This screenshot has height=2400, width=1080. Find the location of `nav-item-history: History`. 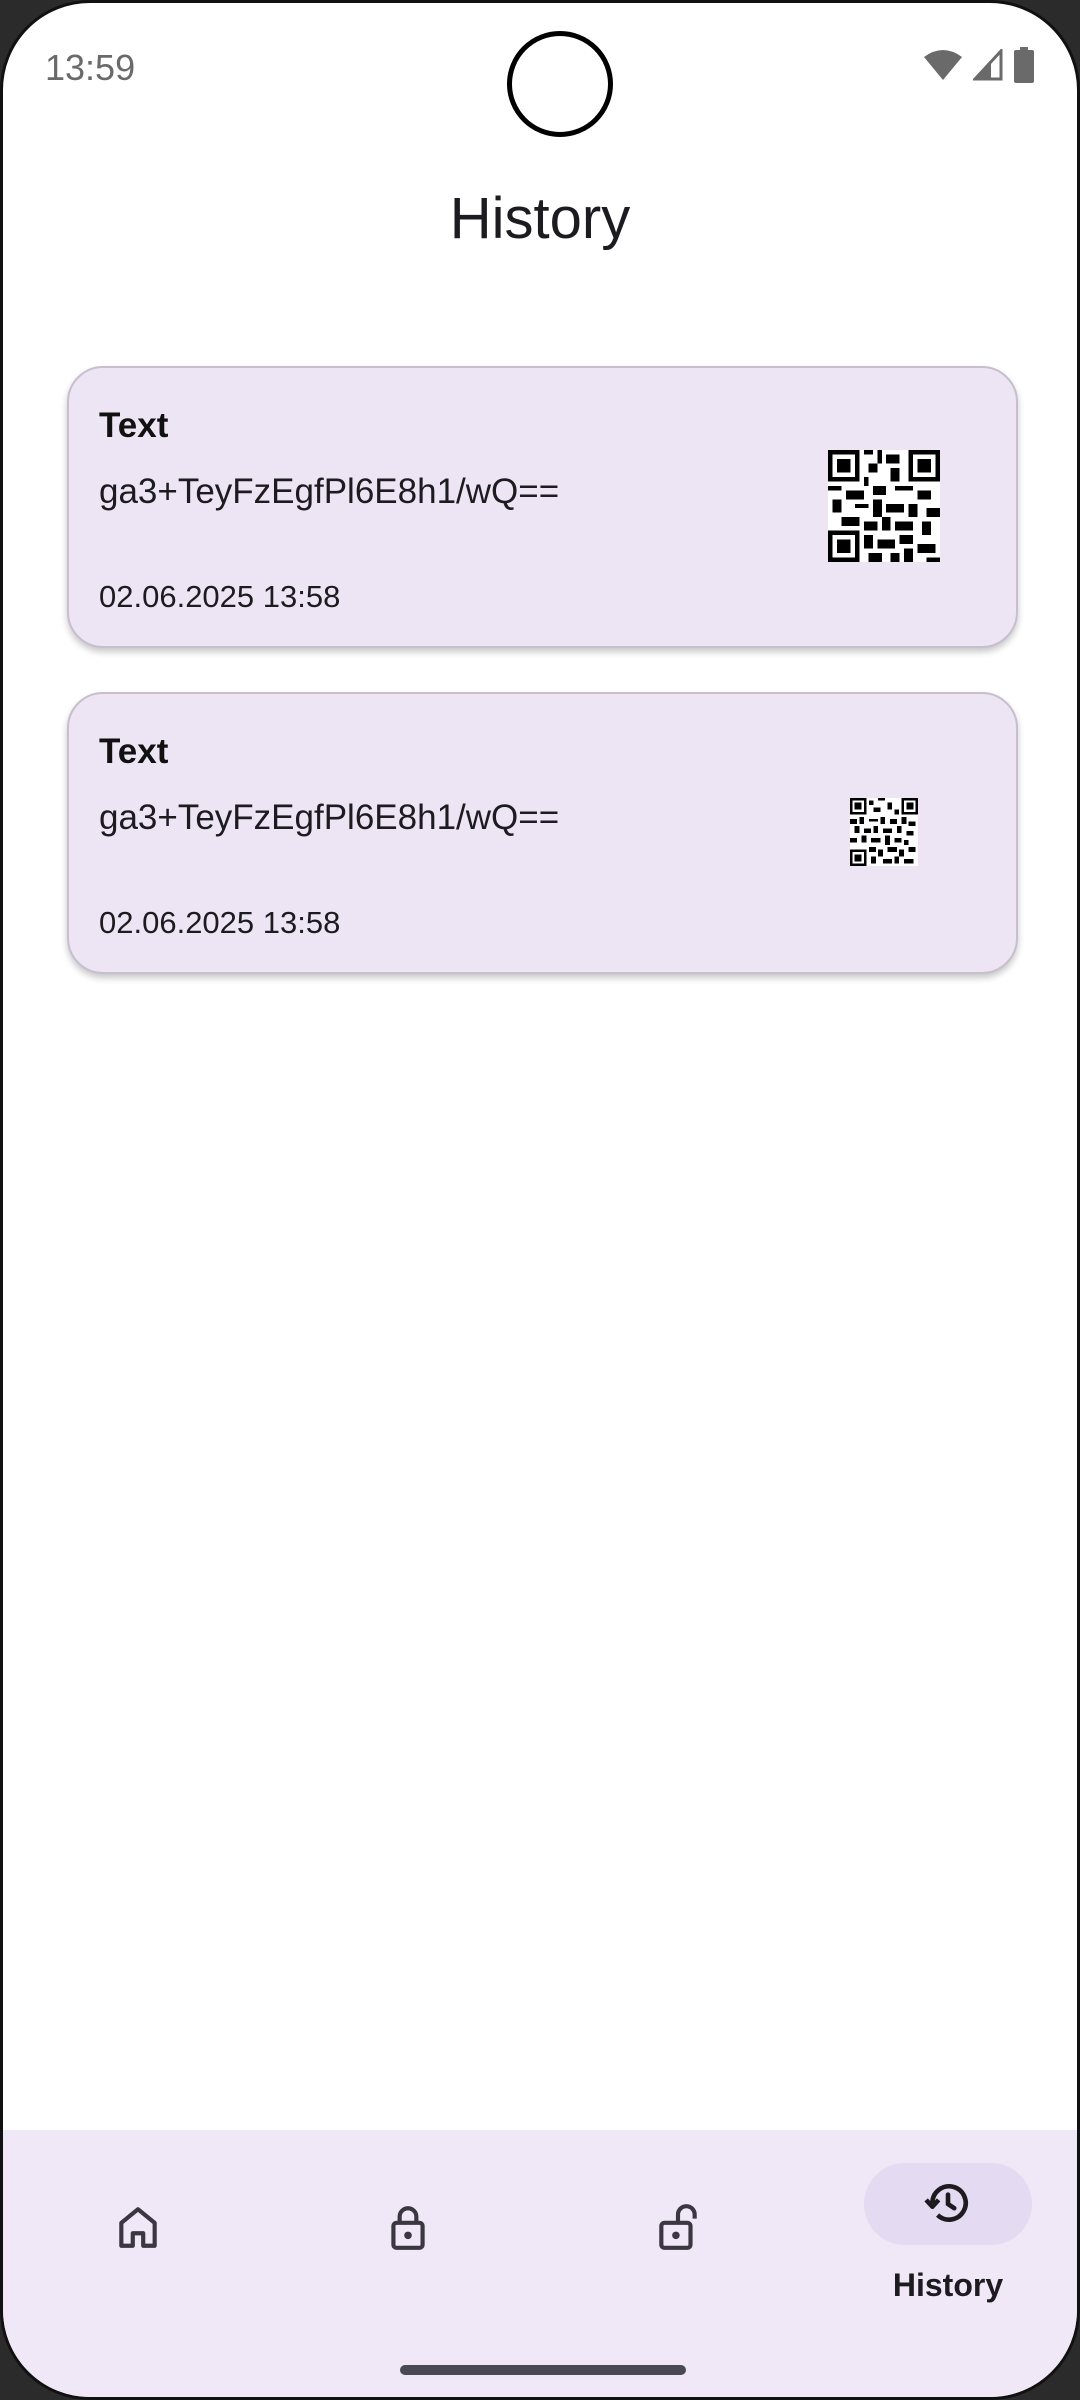

nav-item-history: History is located at coordinates (945, 2230).